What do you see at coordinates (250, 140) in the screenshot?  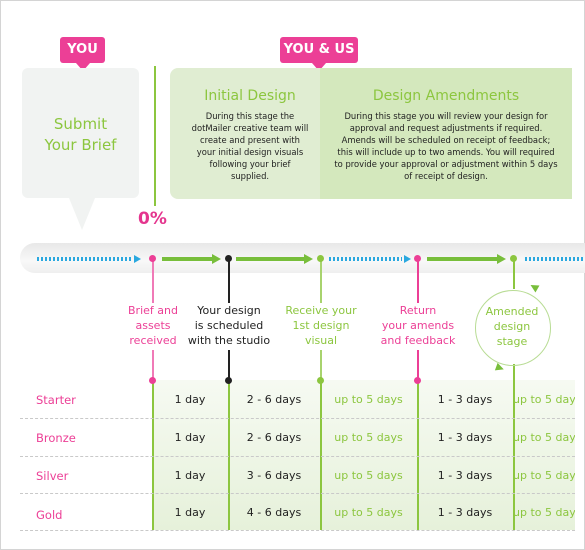 I see `initial-design-body-line: create and present with` at bounding box center [250, 140].